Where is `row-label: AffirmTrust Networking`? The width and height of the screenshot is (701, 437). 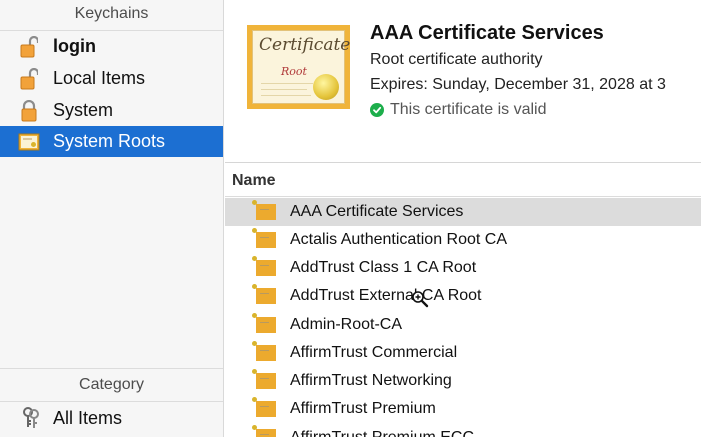 row-label: AffirmTrust Networking is located at coordinates (371, 380).